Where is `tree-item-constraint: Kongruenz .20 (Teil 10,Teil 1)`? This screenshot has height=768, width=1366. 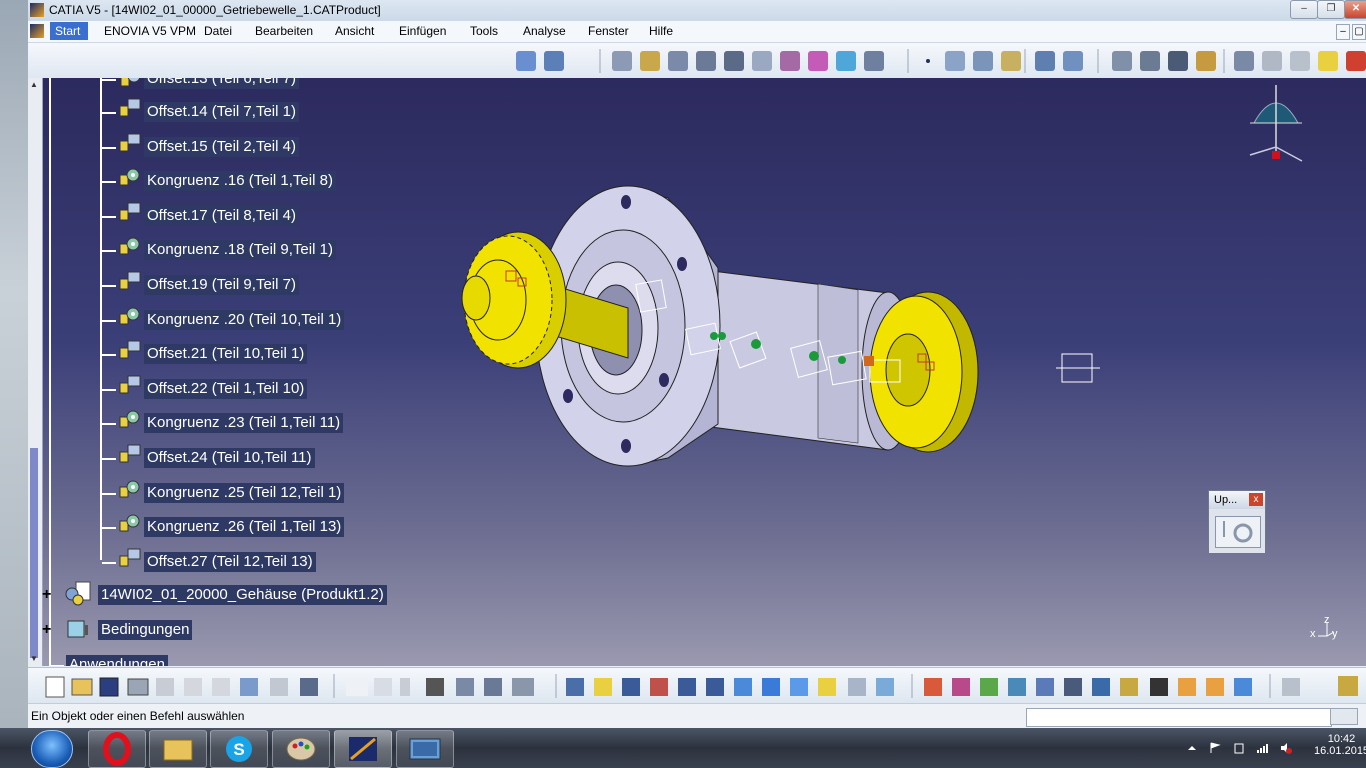 tree-item-constraint: Kongruenz .20 (Teil 10,Teil 1) is located at coordinates (262, 319).